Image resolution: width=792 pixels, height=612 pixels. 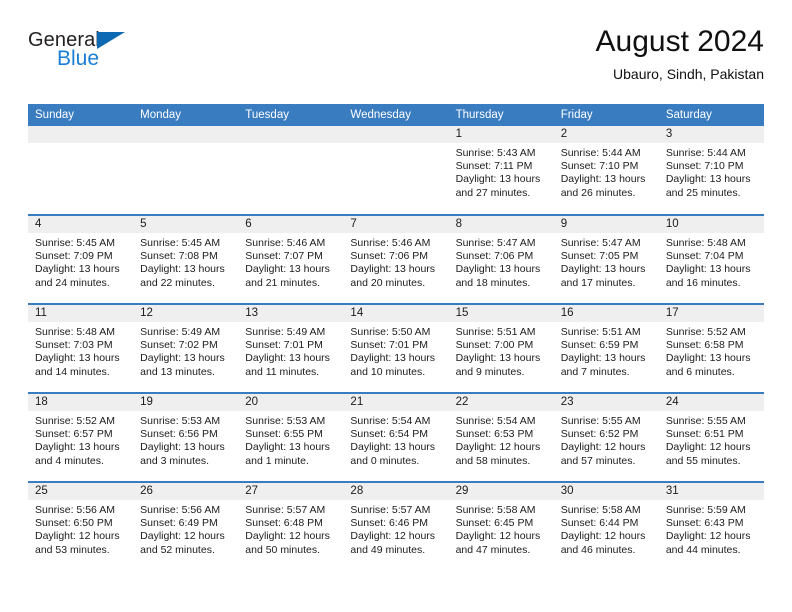 What do you see at coordinates (490, 371) in the screenshot?
I see `daylight-text-line2: and 9 minutes.` at bounding box center [490, 371].